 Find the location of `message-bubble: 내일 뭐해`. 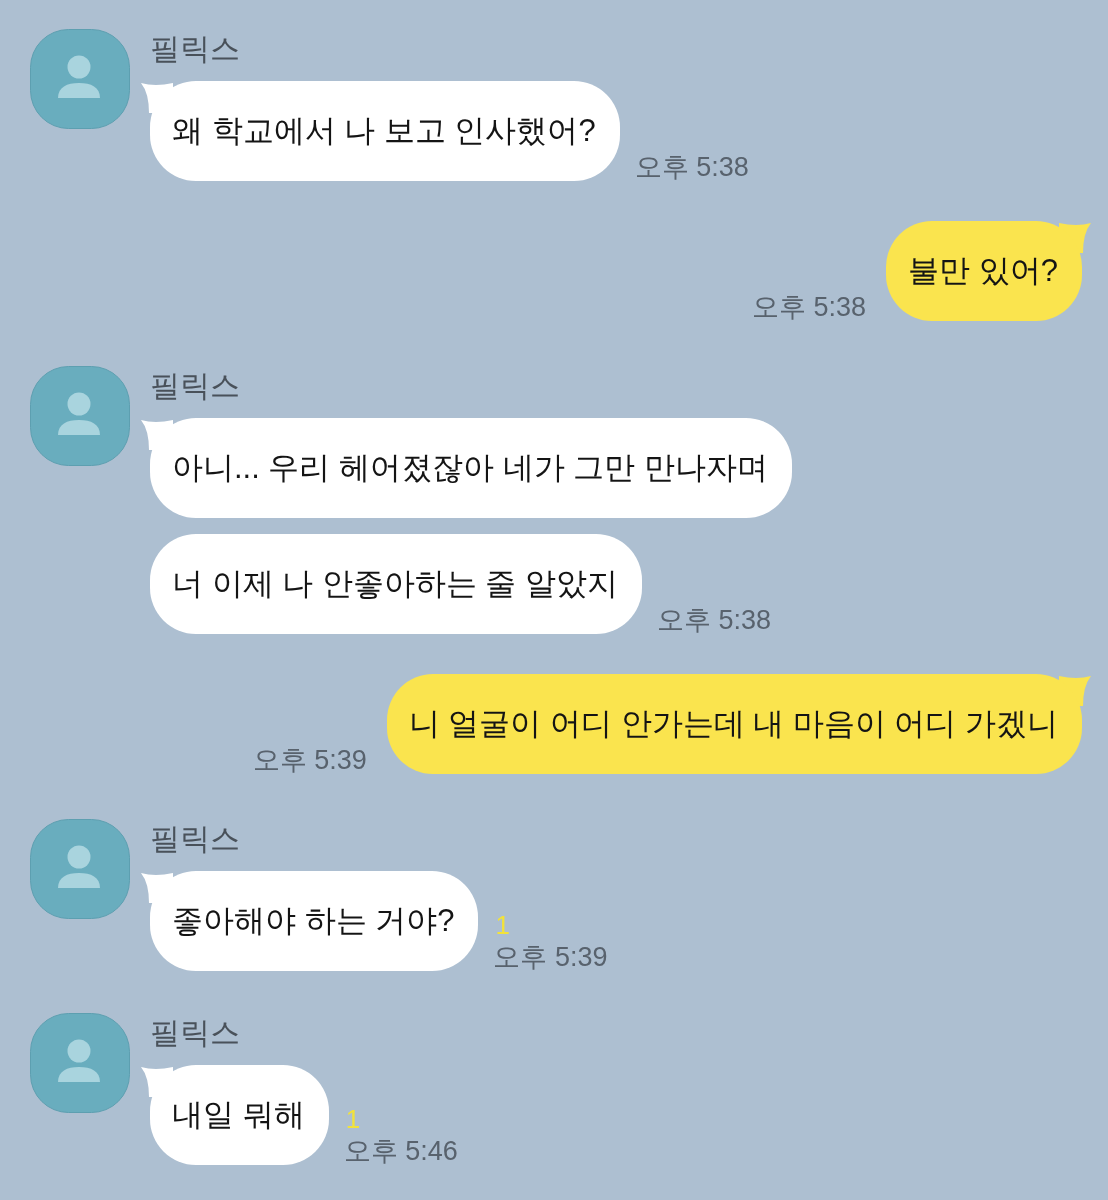

message-bubble: 내일 뭐해 is located at coordinates (239, 1115).